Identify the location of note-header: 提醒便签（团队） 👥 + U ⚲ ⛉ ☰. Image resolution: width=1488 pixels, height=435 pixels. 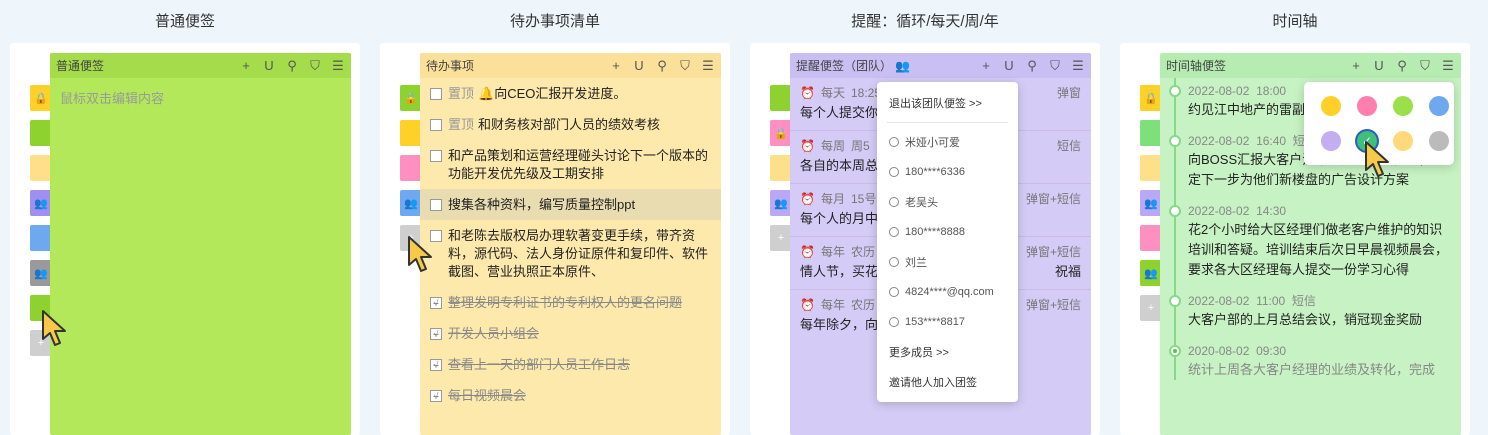
(940, 65).